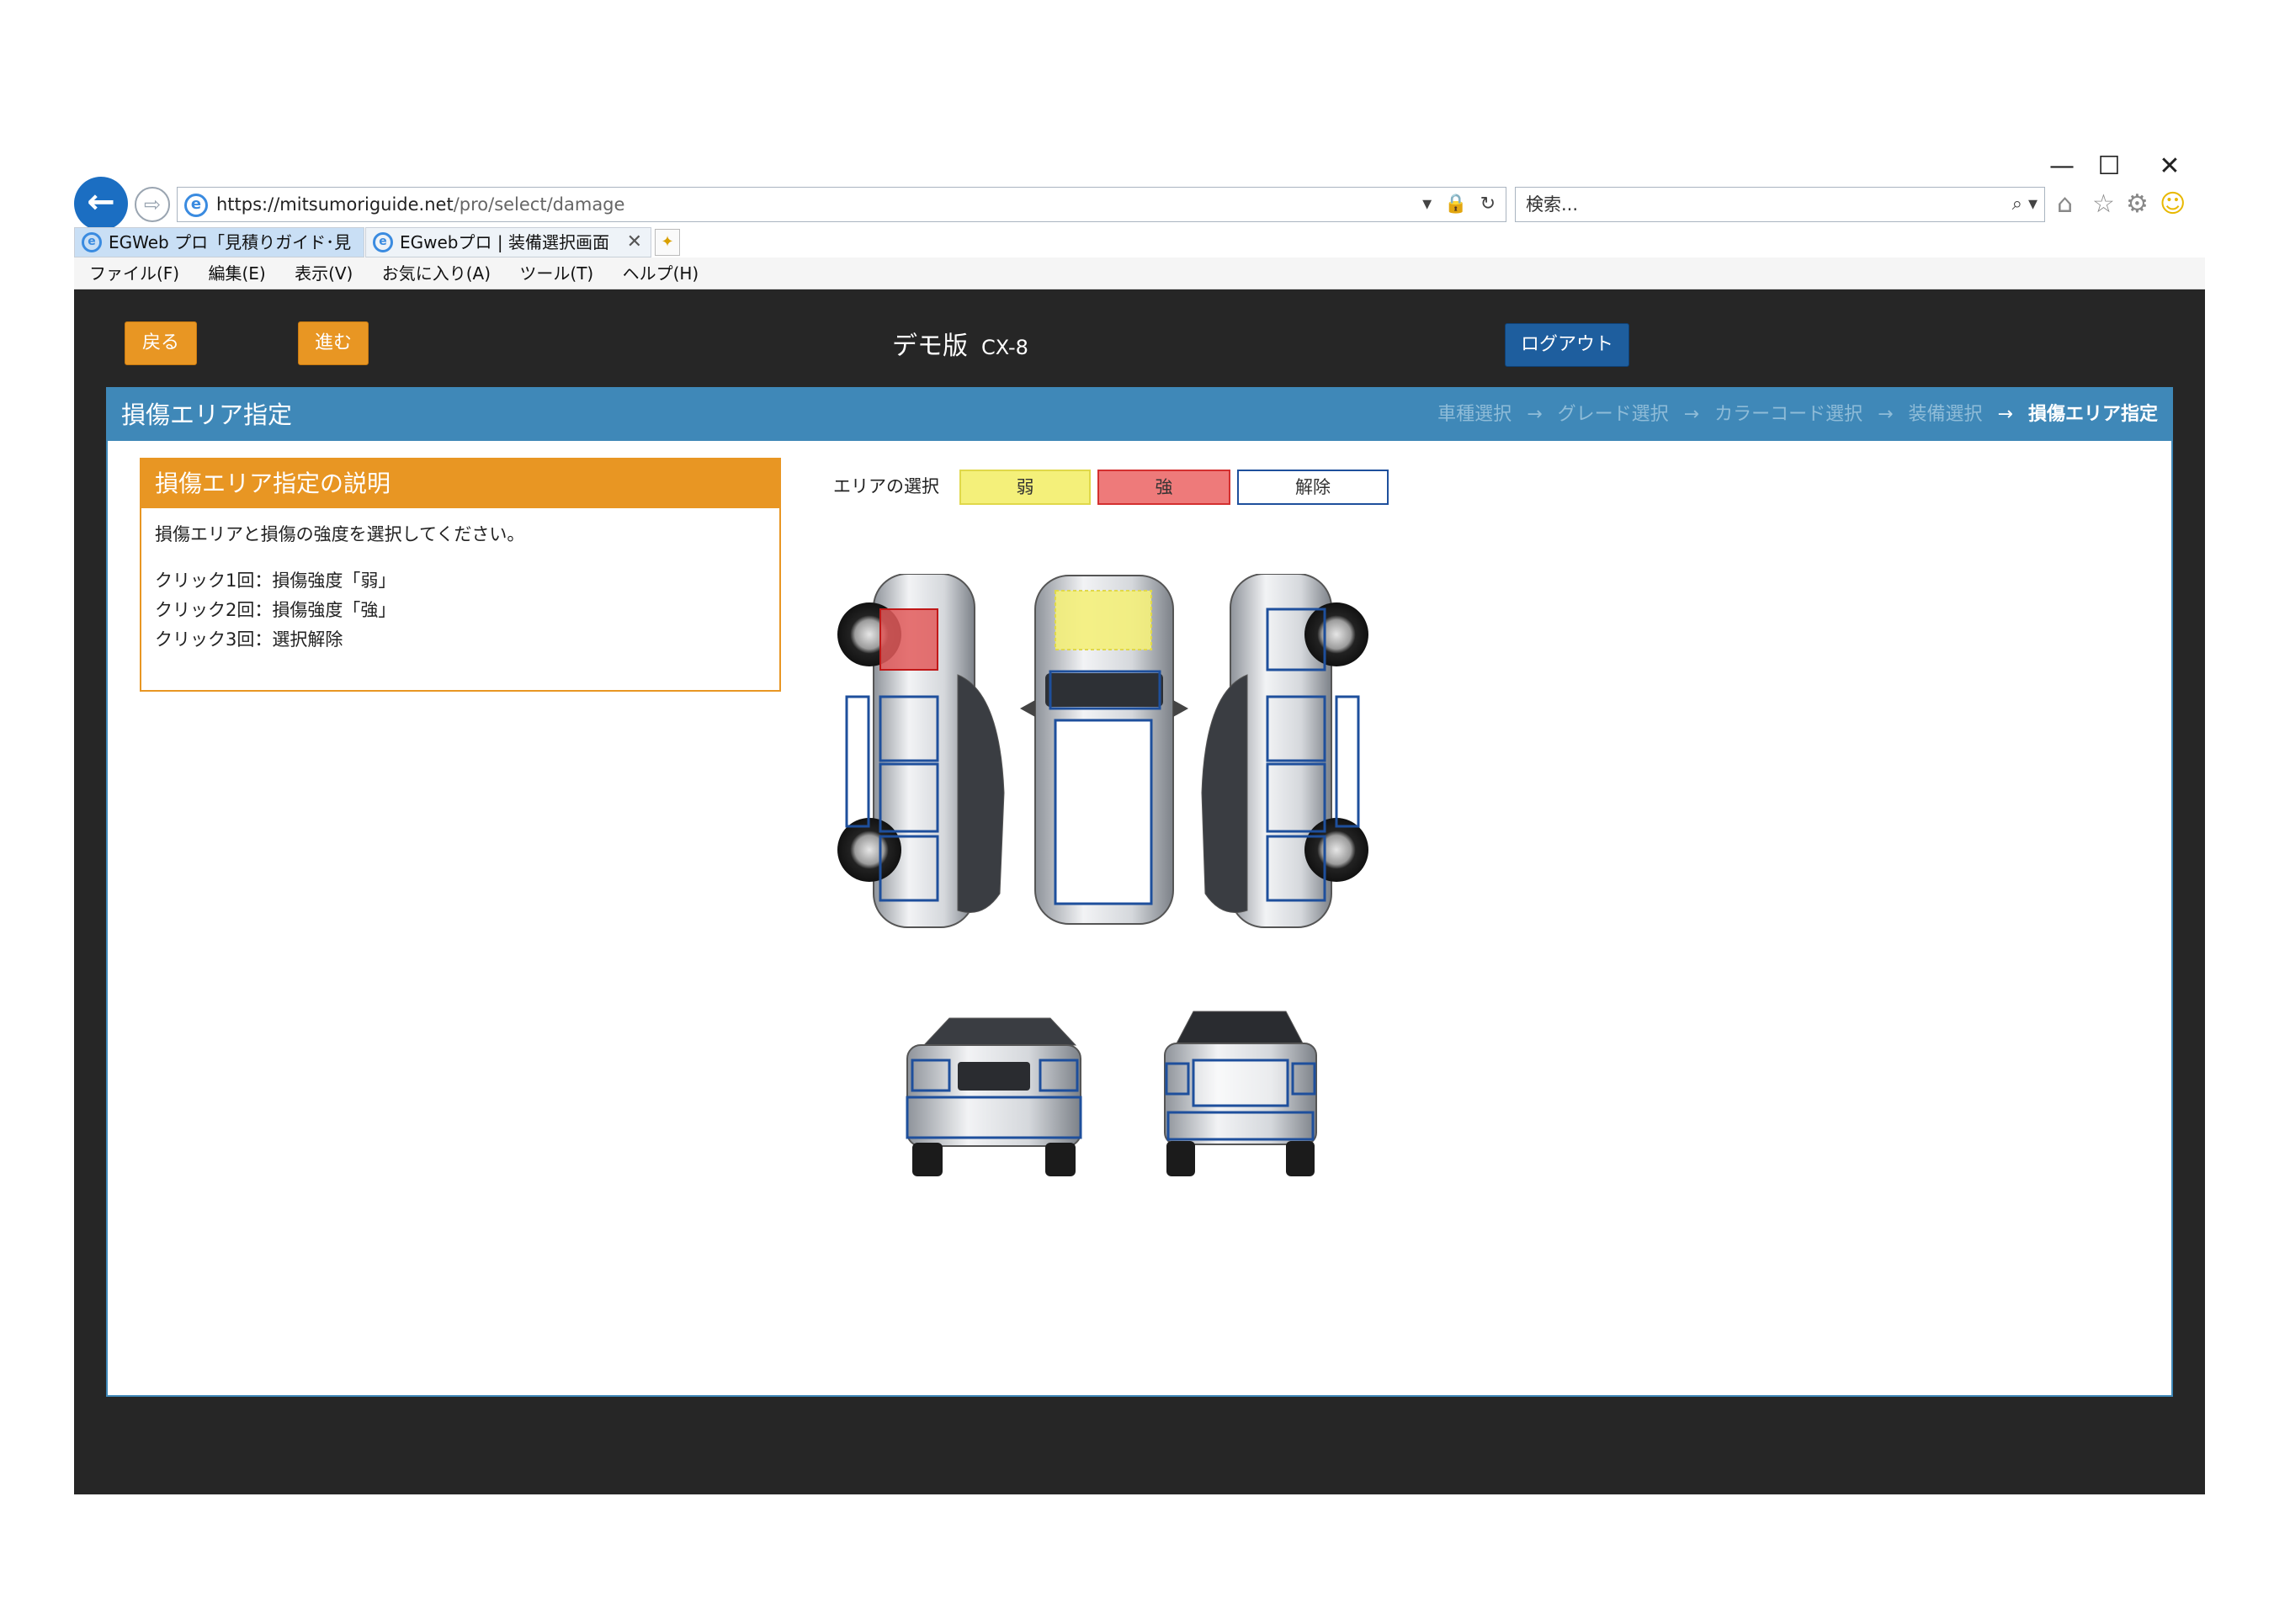 This screenshot has width=2274, height=1624. Describe the element at coordinates (1240, 1083) in the screenshot. I see `area-back-door` at that location.